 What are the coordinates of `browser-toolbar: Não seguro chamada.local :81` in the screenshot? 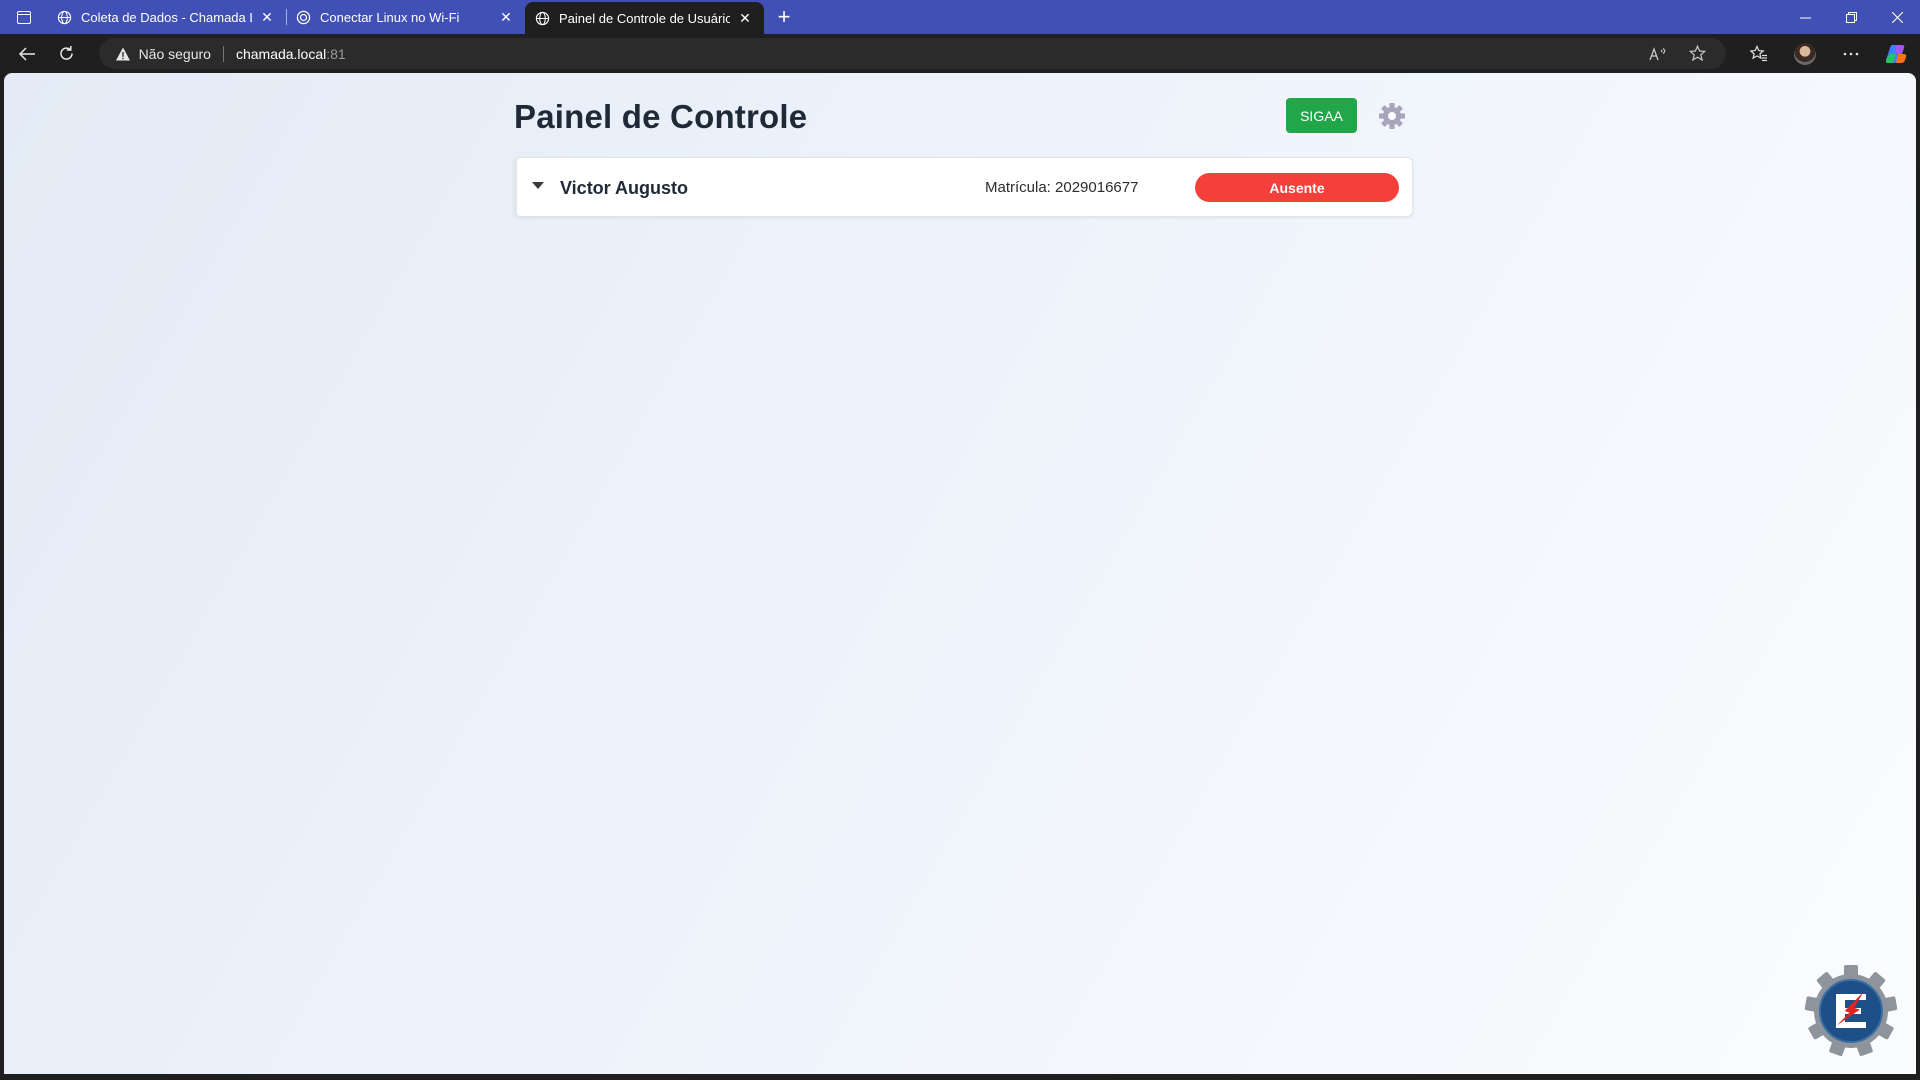 It's located at (960, 53).